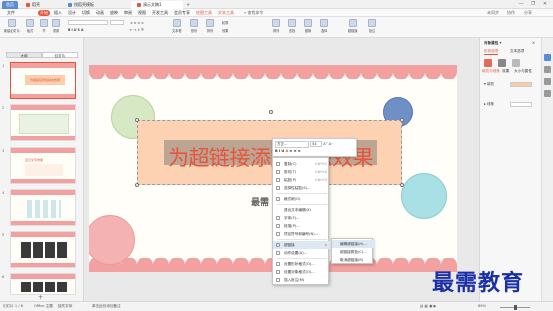 Image resolution: width=553 pixels, height=311 pixels. What do you see at coordinates (502, 63) in the screenshot?
I see `effect-icon` at bounding box center [502, 63].